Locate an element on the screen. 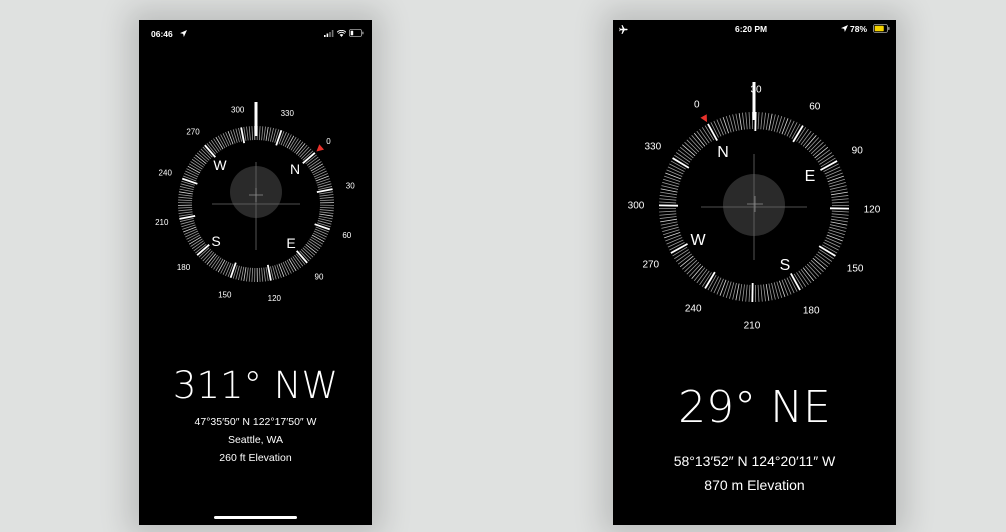 The image size is (1006, 532). compass-dial: 0 30 60 90 120 150 180 210 240 270 300 330 N E S W is located at coordinates (255, 170).